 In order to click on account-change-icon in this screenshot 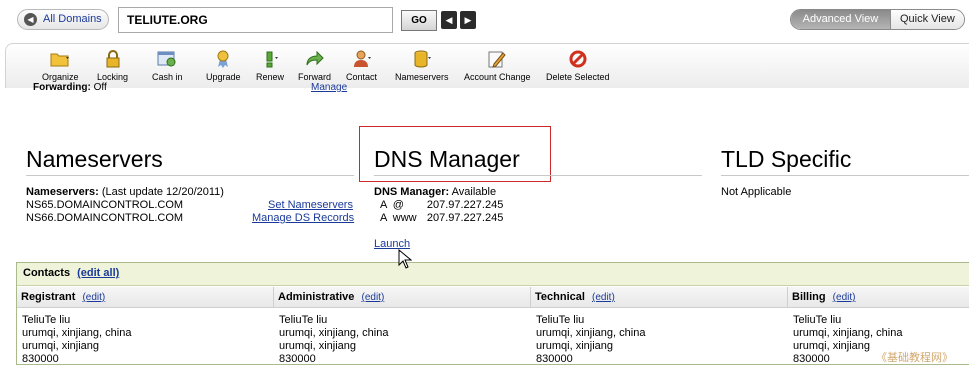, I will do `click(497, 59)`.